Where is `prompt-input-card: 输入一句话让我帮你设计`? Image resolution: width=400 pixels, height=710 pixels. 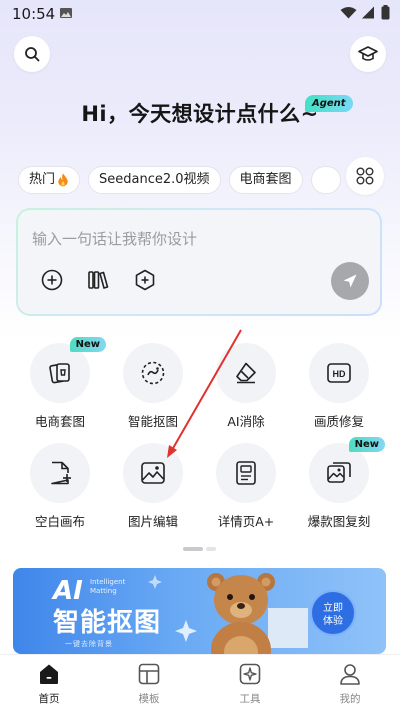 prompt-input-card: 输入一句话让我帮你设计 is located at coordinates (199, 262).